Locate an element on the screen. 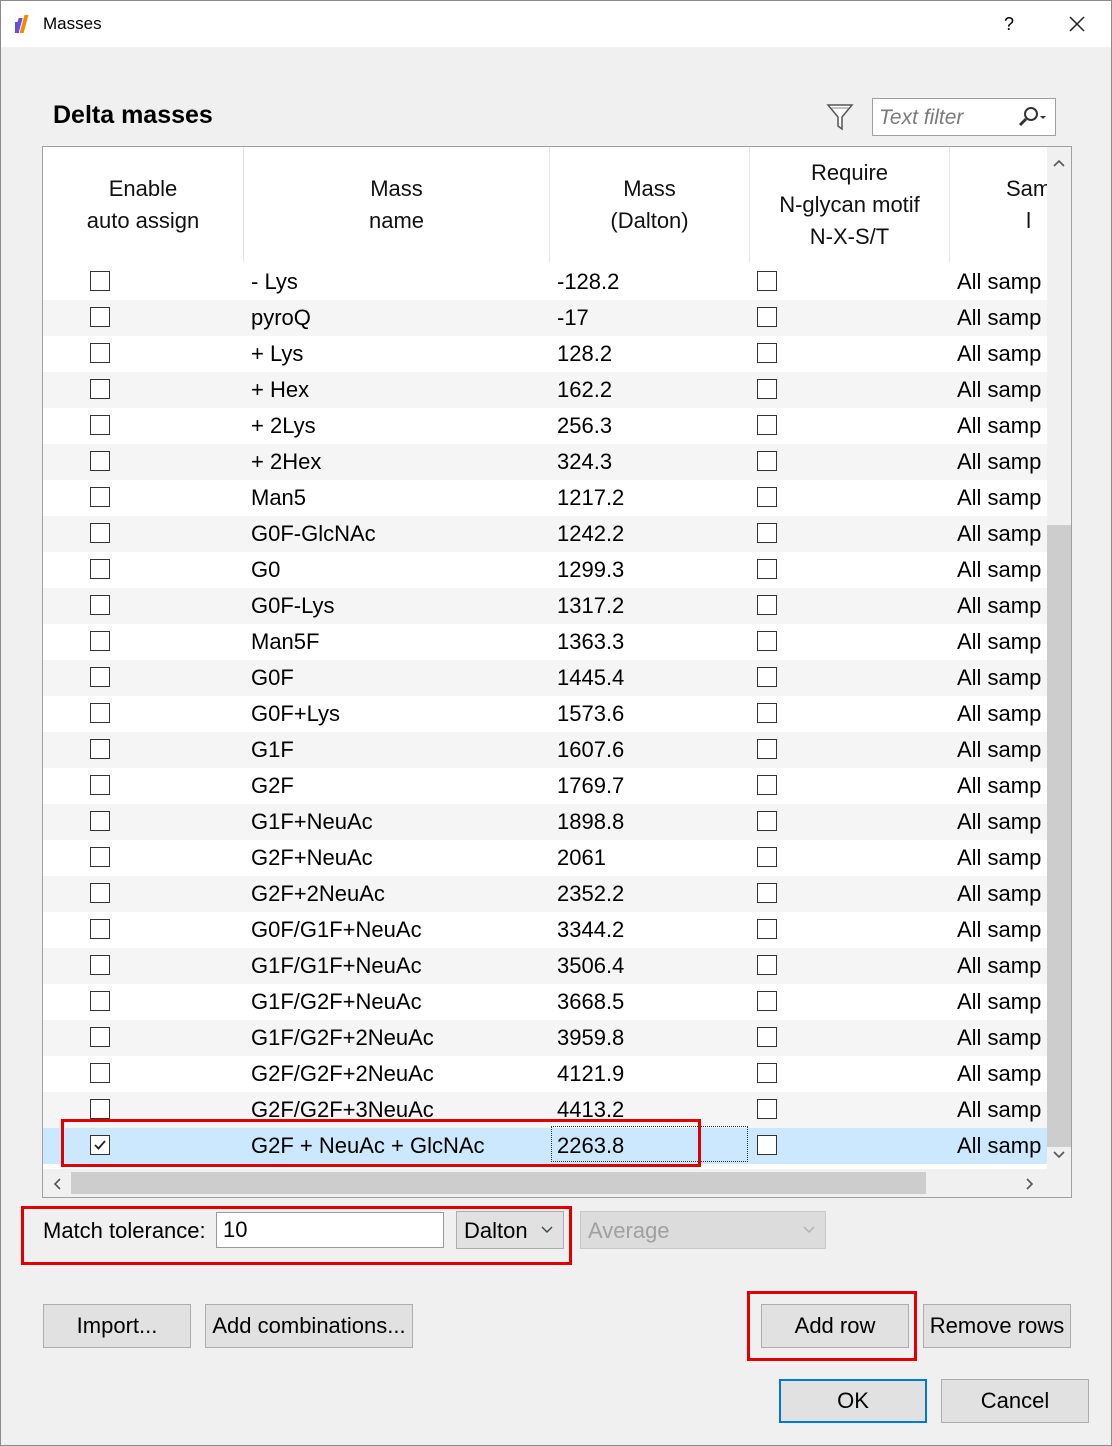 Image resolution: width=1112 pixels, height=1446 pixels. mass-name-cell: G1F/G2F+2NeuAc is located at coordinates (398, 1038).